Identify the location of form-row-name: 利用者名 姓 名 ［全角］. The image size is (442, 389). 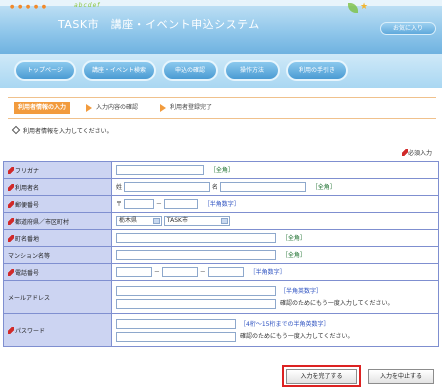
(221, 187).